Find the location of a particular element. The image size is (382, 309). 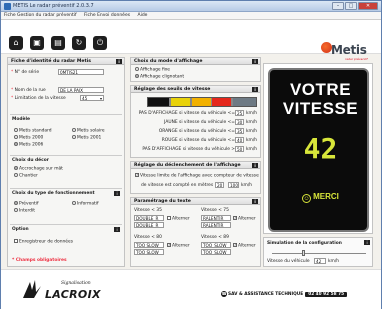

limit-select: 45 is located at coordinates (92, 98).